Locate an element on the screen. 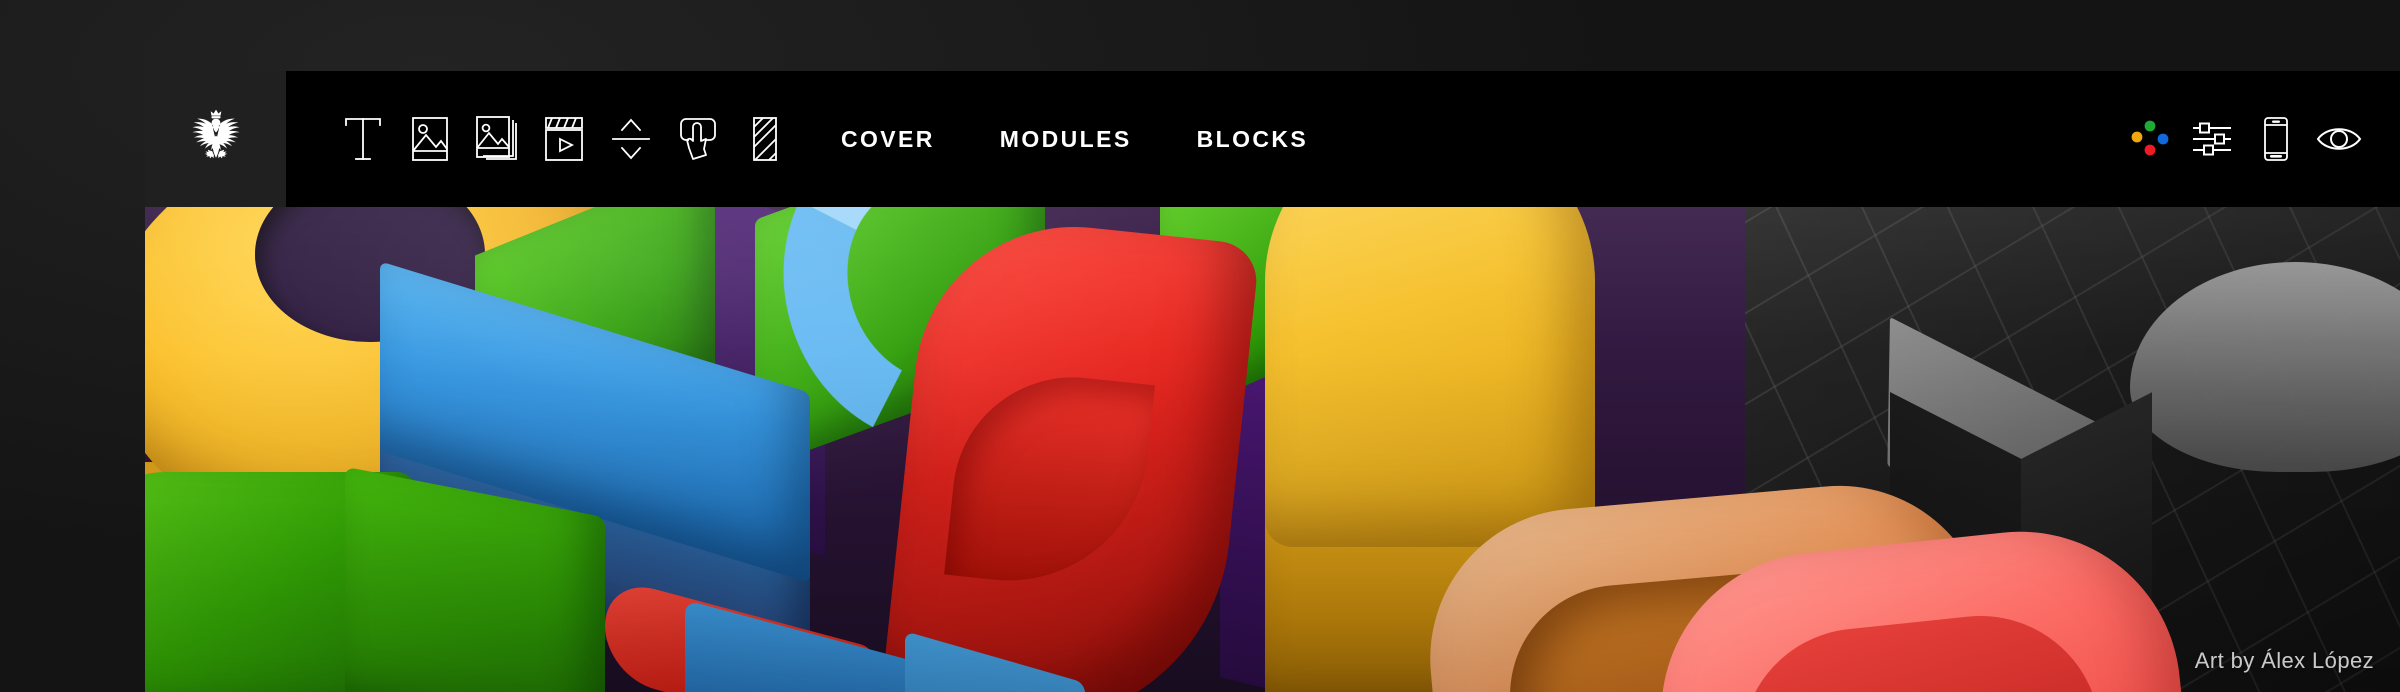 This screenshot has width=2400, height=692. tool-image-button is located at coordinates (429, 139).